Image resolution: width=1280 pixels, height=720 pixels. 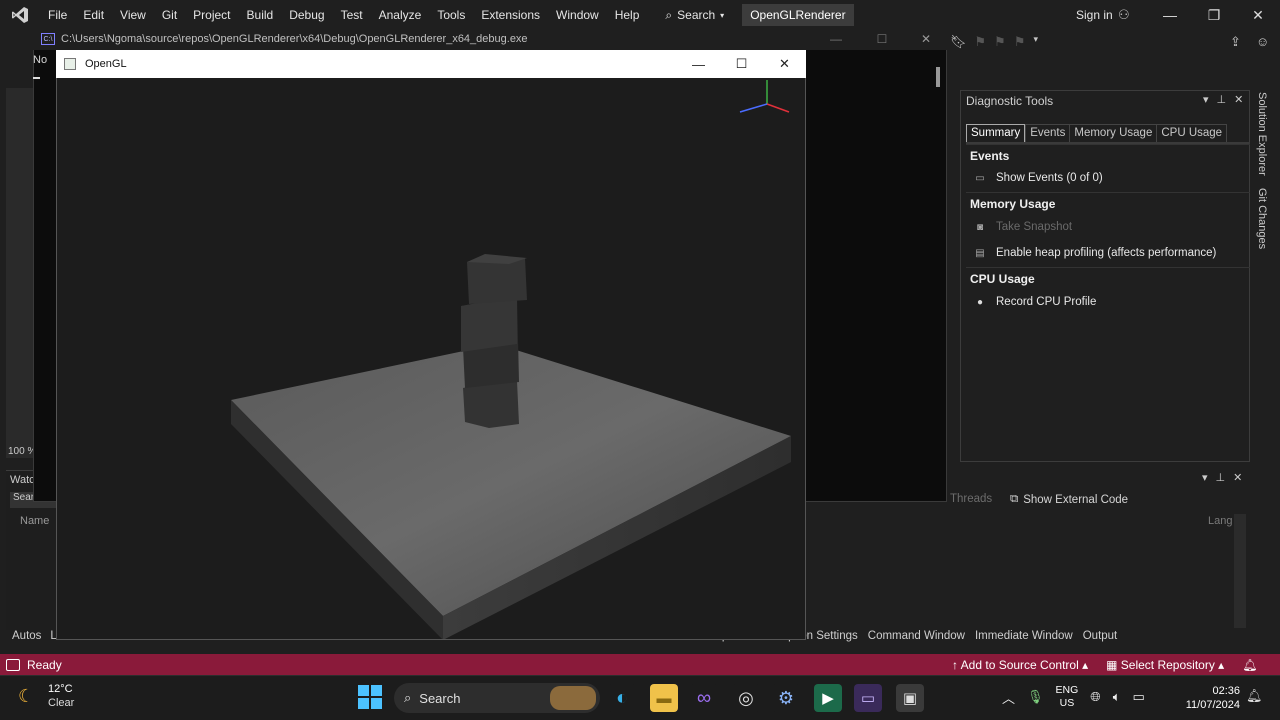 What do you see at coordinates (26, 696) in the screenshot?
I see `moon-icon: ☾` at bounding box center [26, 696].